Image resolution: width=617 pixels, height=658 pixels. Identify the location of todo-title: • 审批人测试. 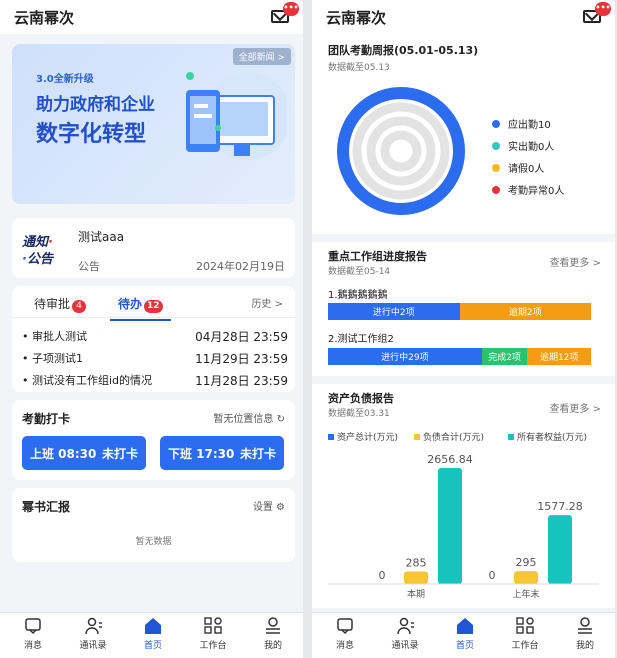
(54, 336).